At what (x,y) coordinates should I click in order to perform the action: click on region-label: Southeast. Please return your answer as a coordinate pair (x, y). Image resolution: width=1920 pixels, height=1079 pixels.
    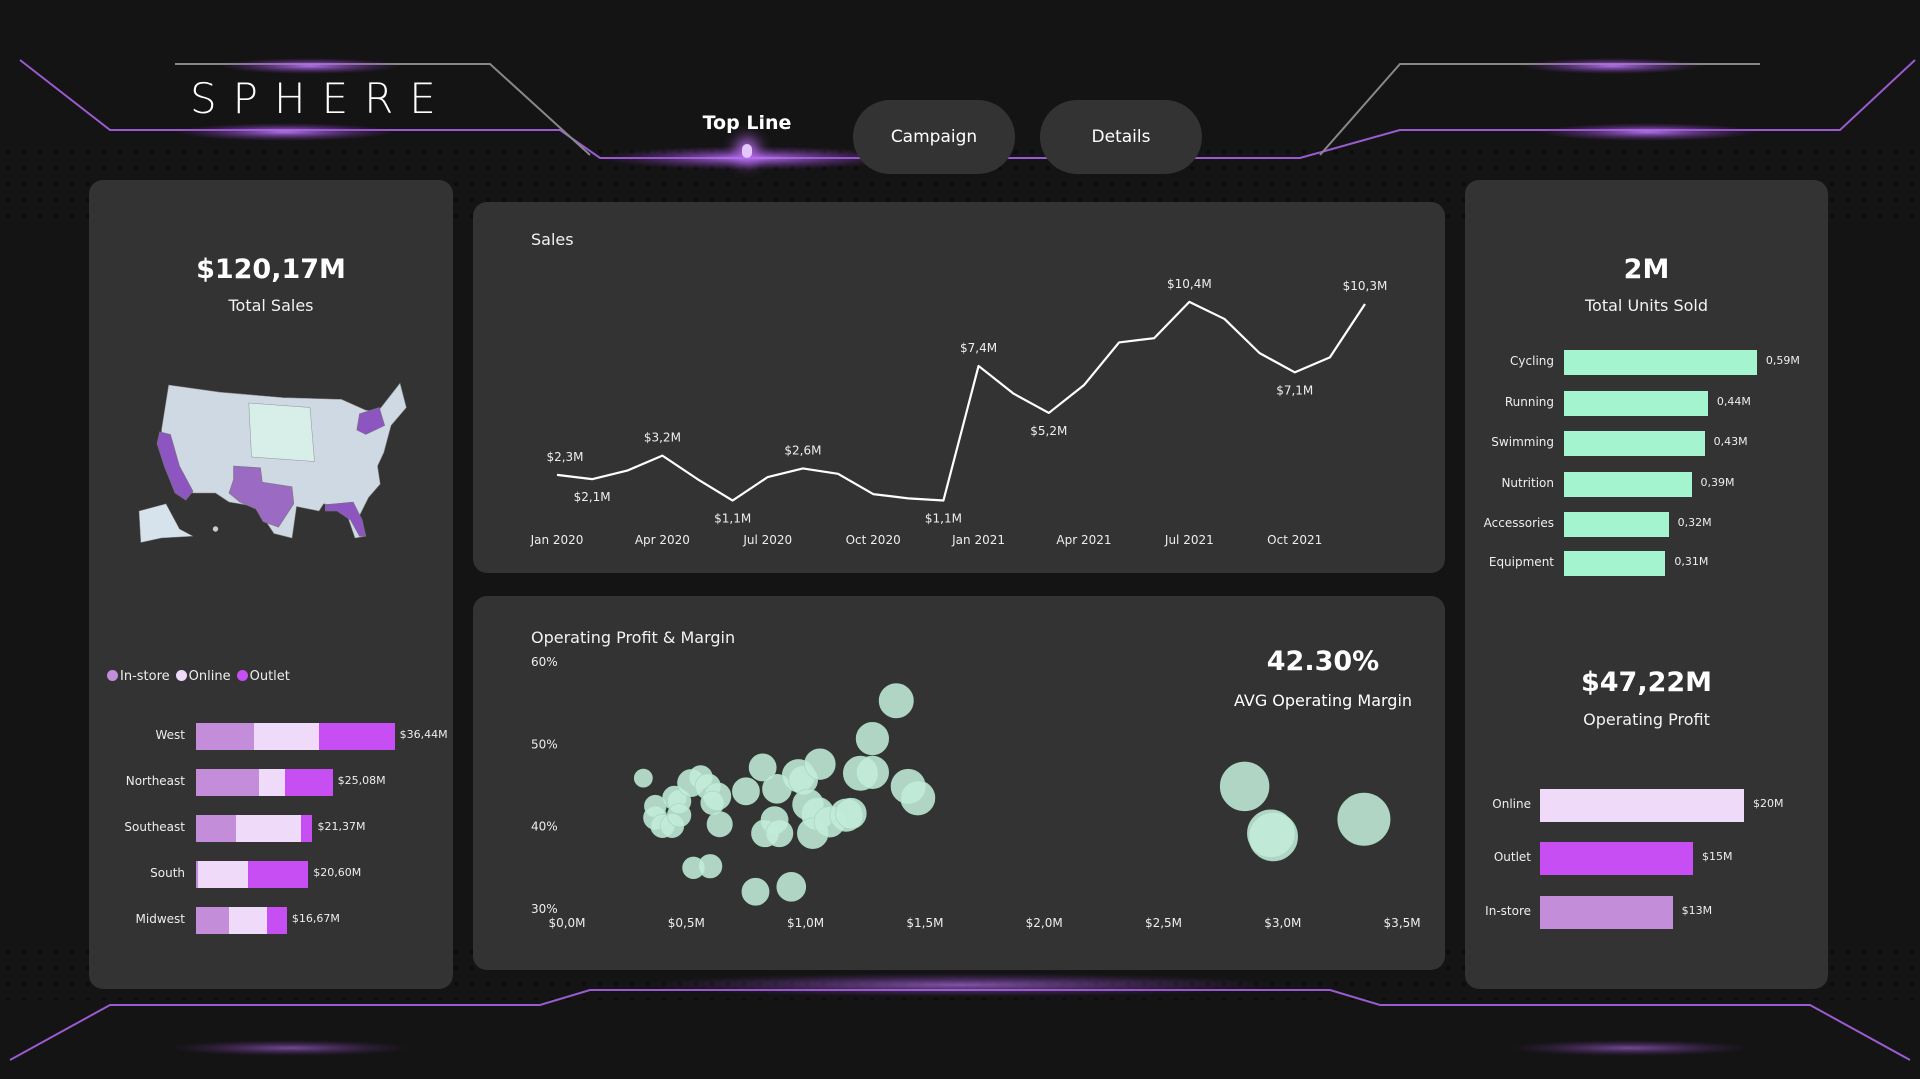
    Looking at the image, I should click on (154, 827).